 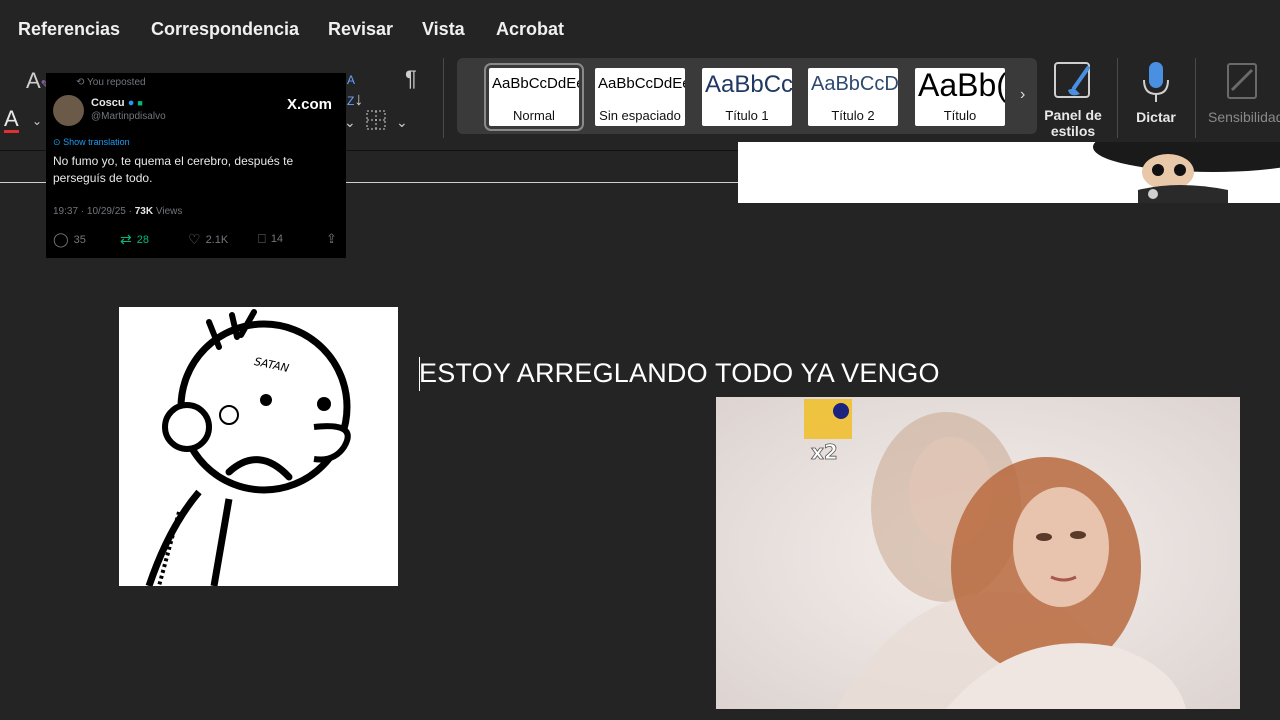 I want to click on tweet-meta: 19:37 · 10/29/25 · 73K Views, so click(x=117, y=211).